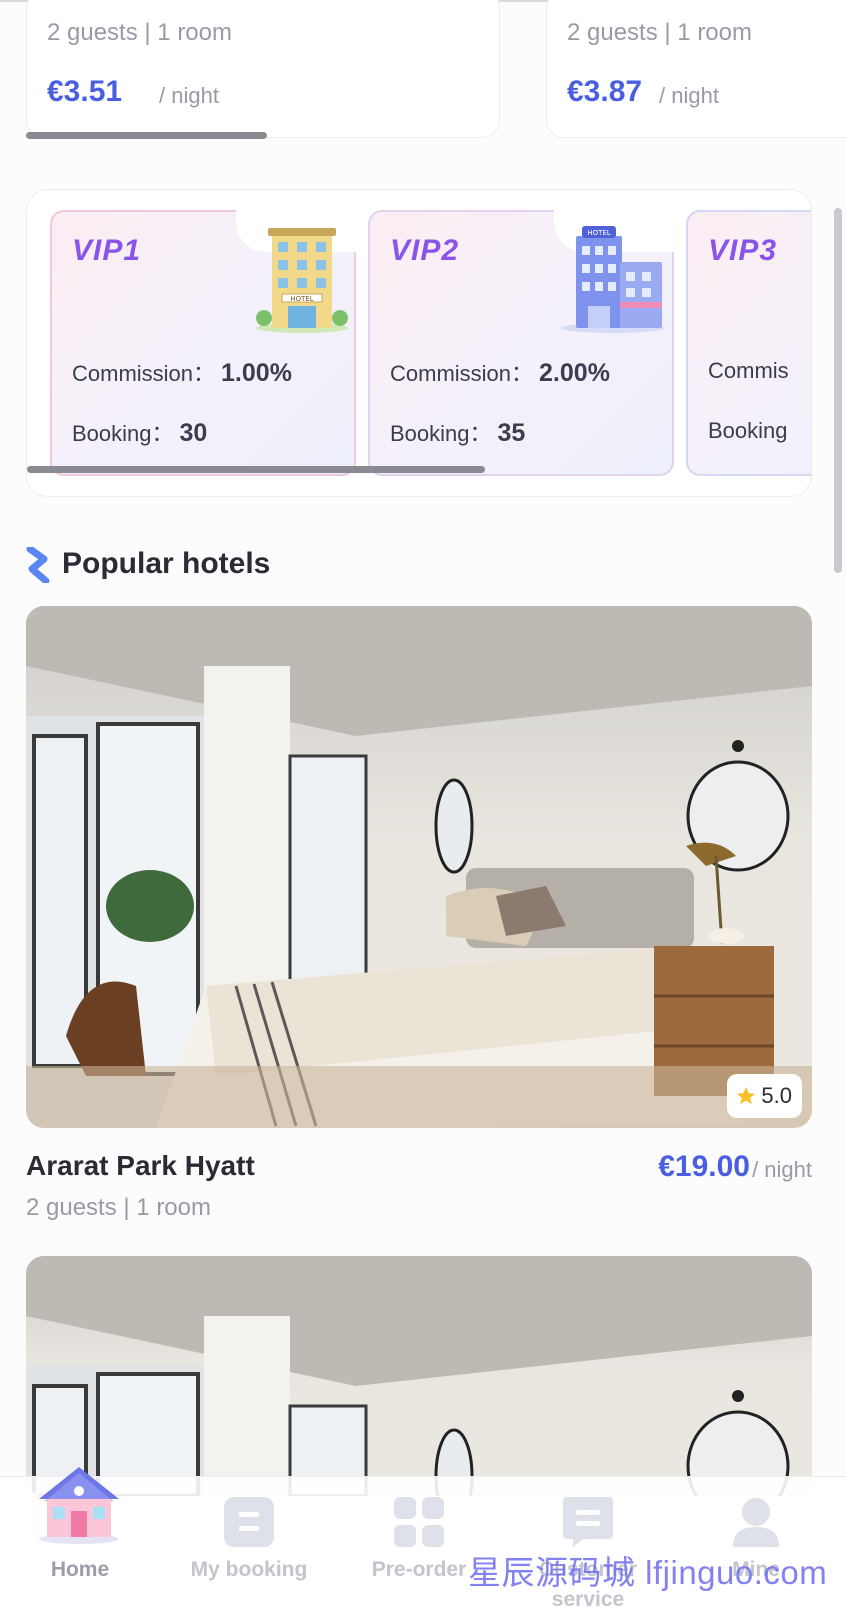 This screenshot has width=846, height=1616. I want to click on nav-item-home: Home, so click(80, 1541).